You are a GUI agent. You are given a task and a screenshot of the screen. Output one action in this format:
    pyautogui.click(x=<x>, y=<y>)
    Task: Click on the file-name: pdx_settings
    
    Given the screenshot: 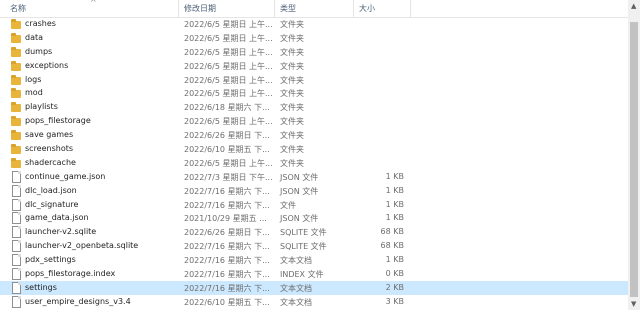 What is the action you would take?
    pyautogui.click(x=50, y=260)
    